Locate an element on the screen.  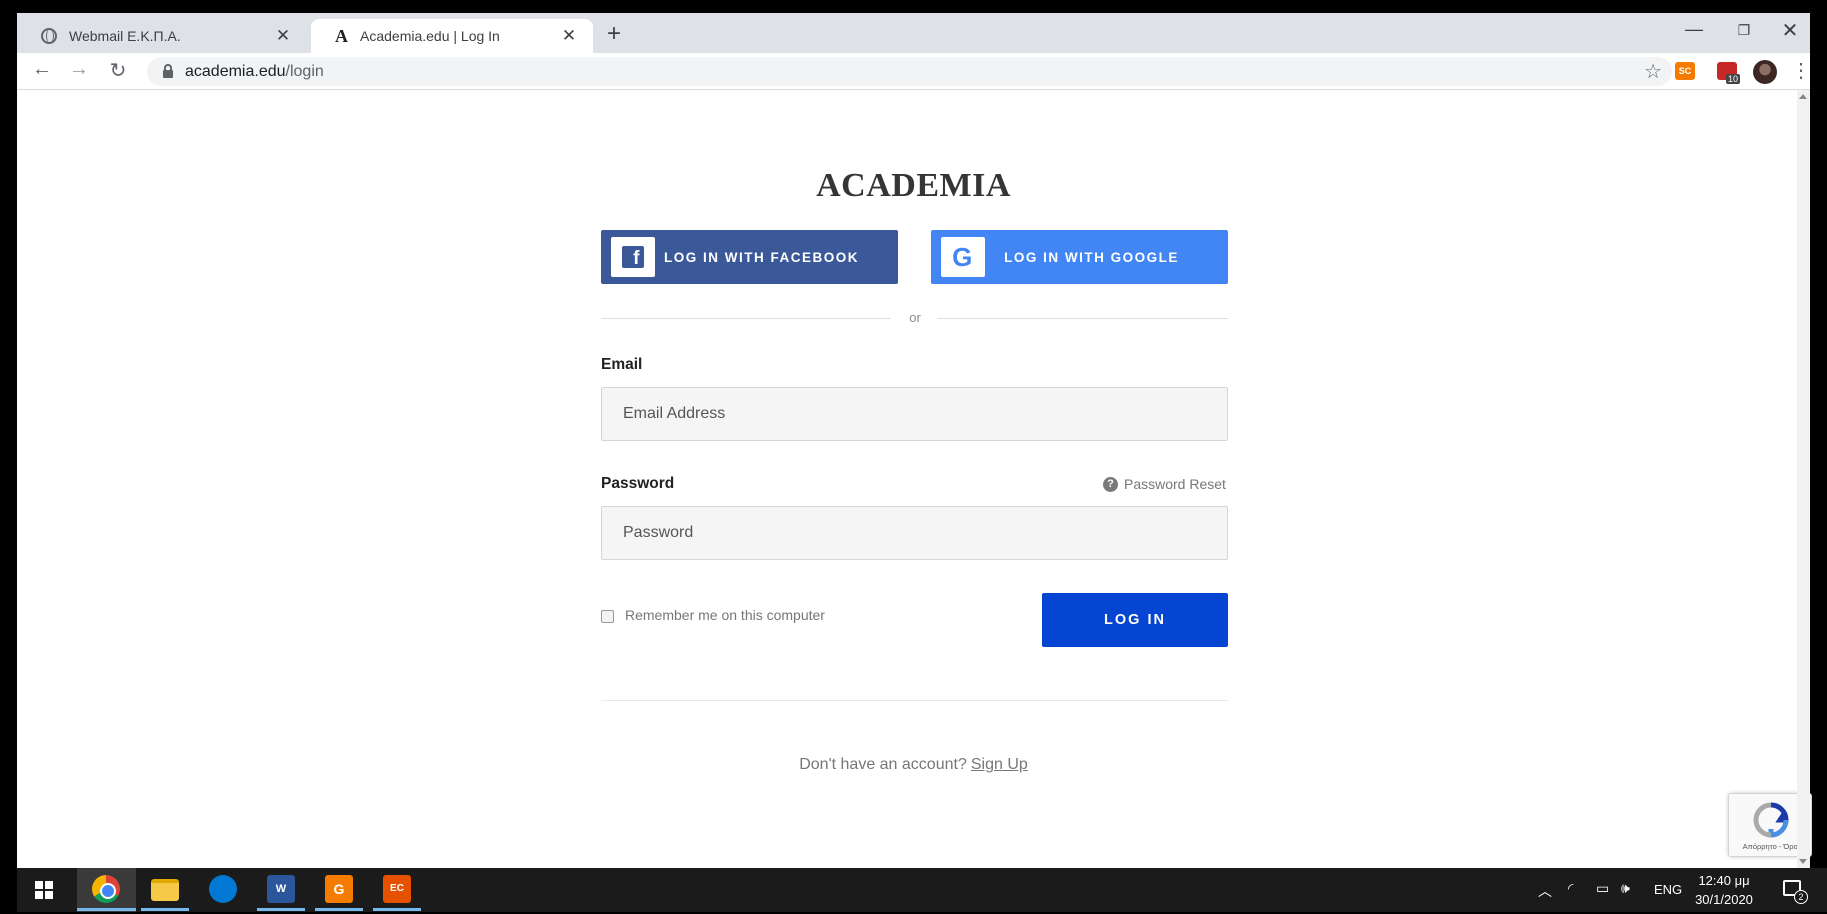
reload-icon: ↻ is located at coordinates (118, 70).